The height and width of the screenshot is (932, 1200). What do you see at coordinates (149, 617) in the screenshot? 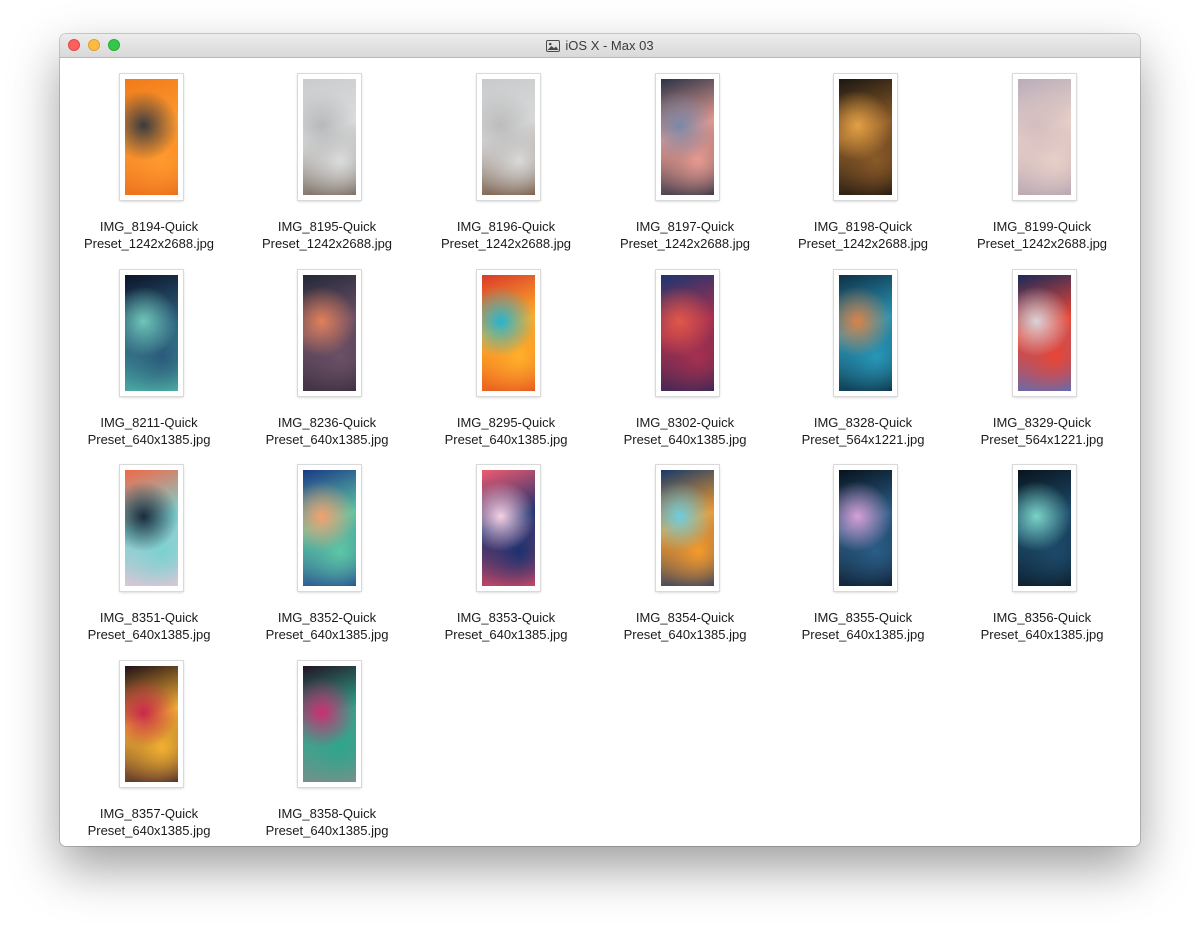
I see `file-name-line1: IMG_8351-Quick` at bounding box center [149, 617].